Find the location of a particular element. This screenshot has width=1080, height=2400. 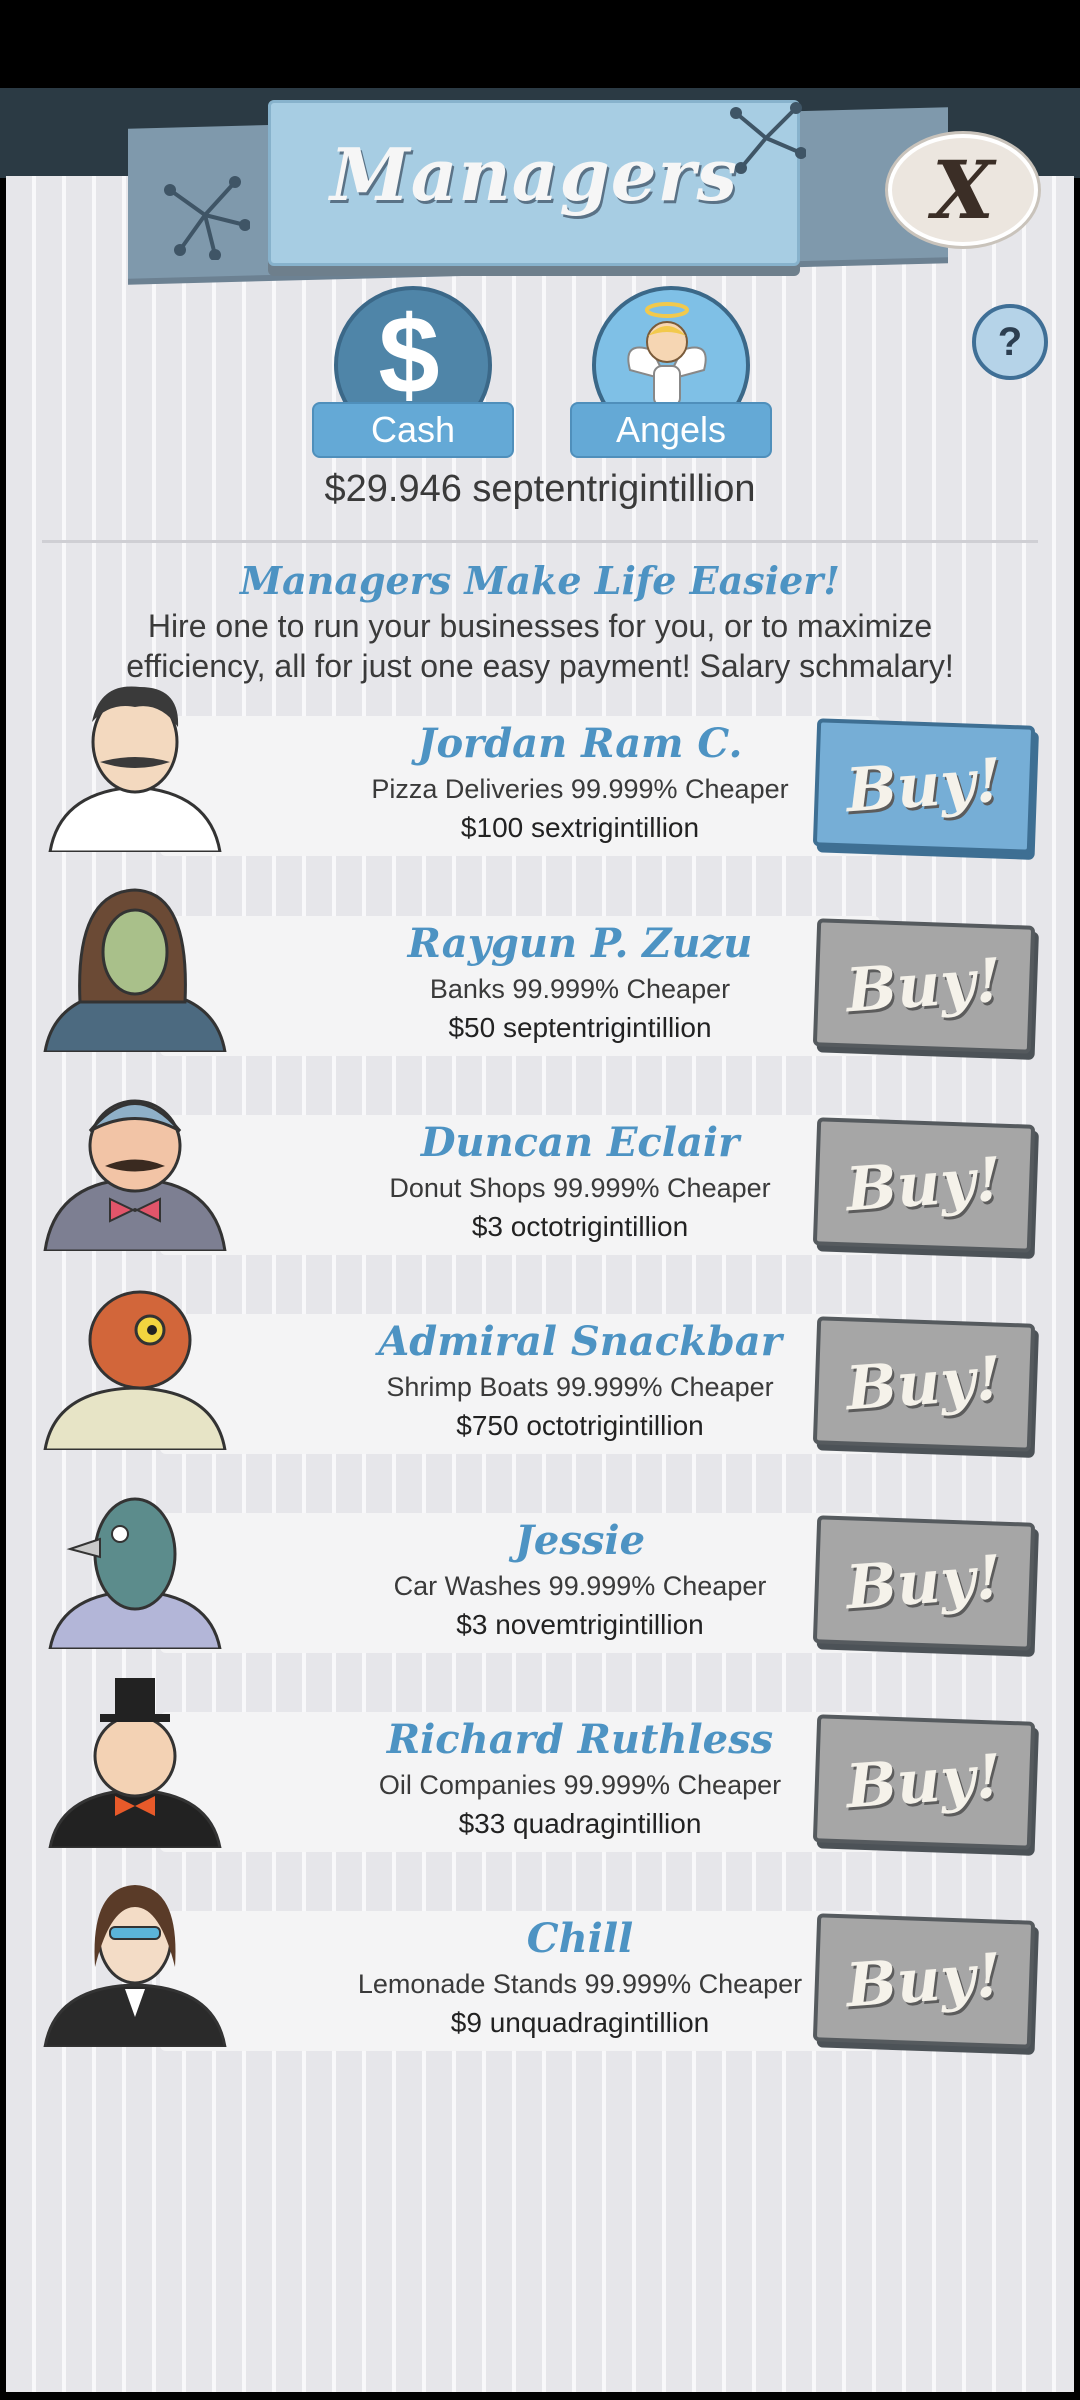

question-icon: ? is located at coordinates (1010, 341).